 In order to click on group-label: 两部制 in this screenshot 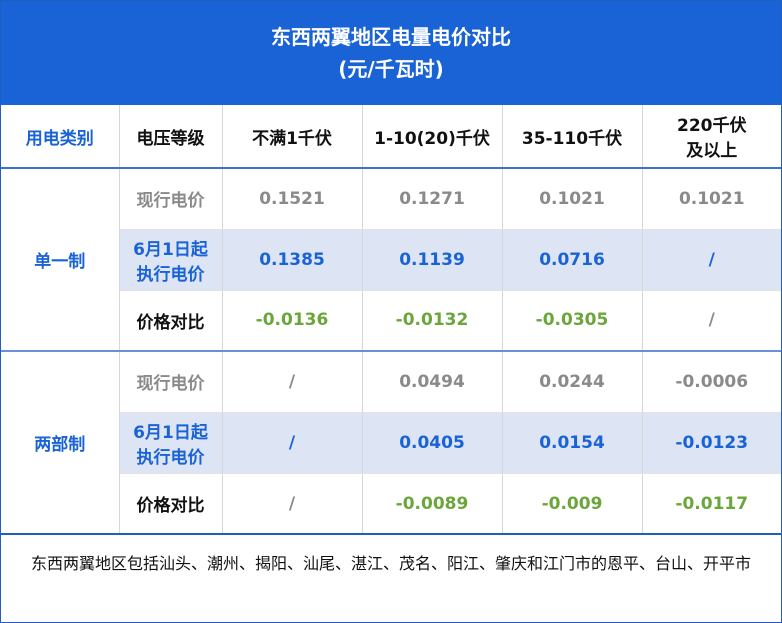, I will do `click(60, 442)`.